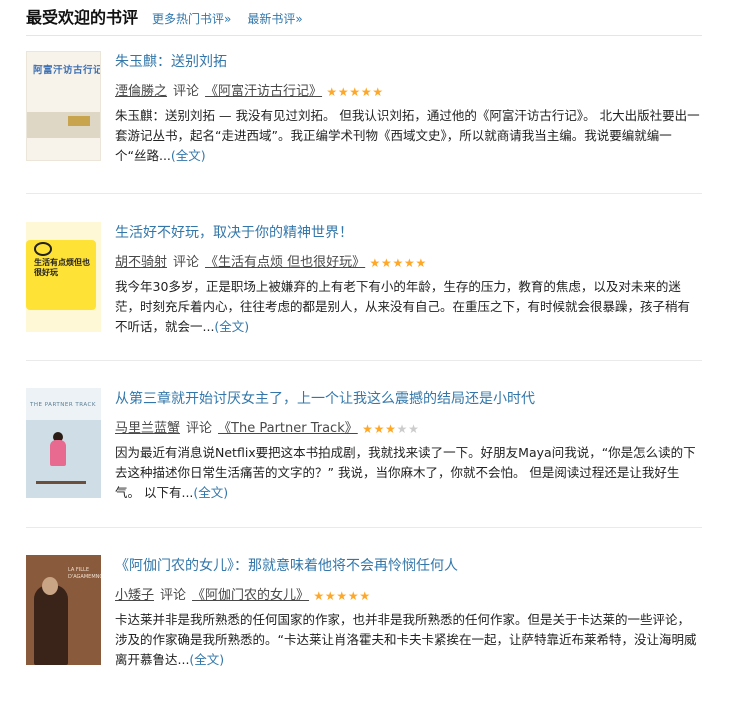 Image resolution: width=739 pixels, height=703 pixels. What do you see at coordinates (408, 399) in the screenshot?
I see `review-title: 从第三章就开始讨厌女主了，上一个让我这么震撼的结局还是小时代` at bounding box center [408, 399].